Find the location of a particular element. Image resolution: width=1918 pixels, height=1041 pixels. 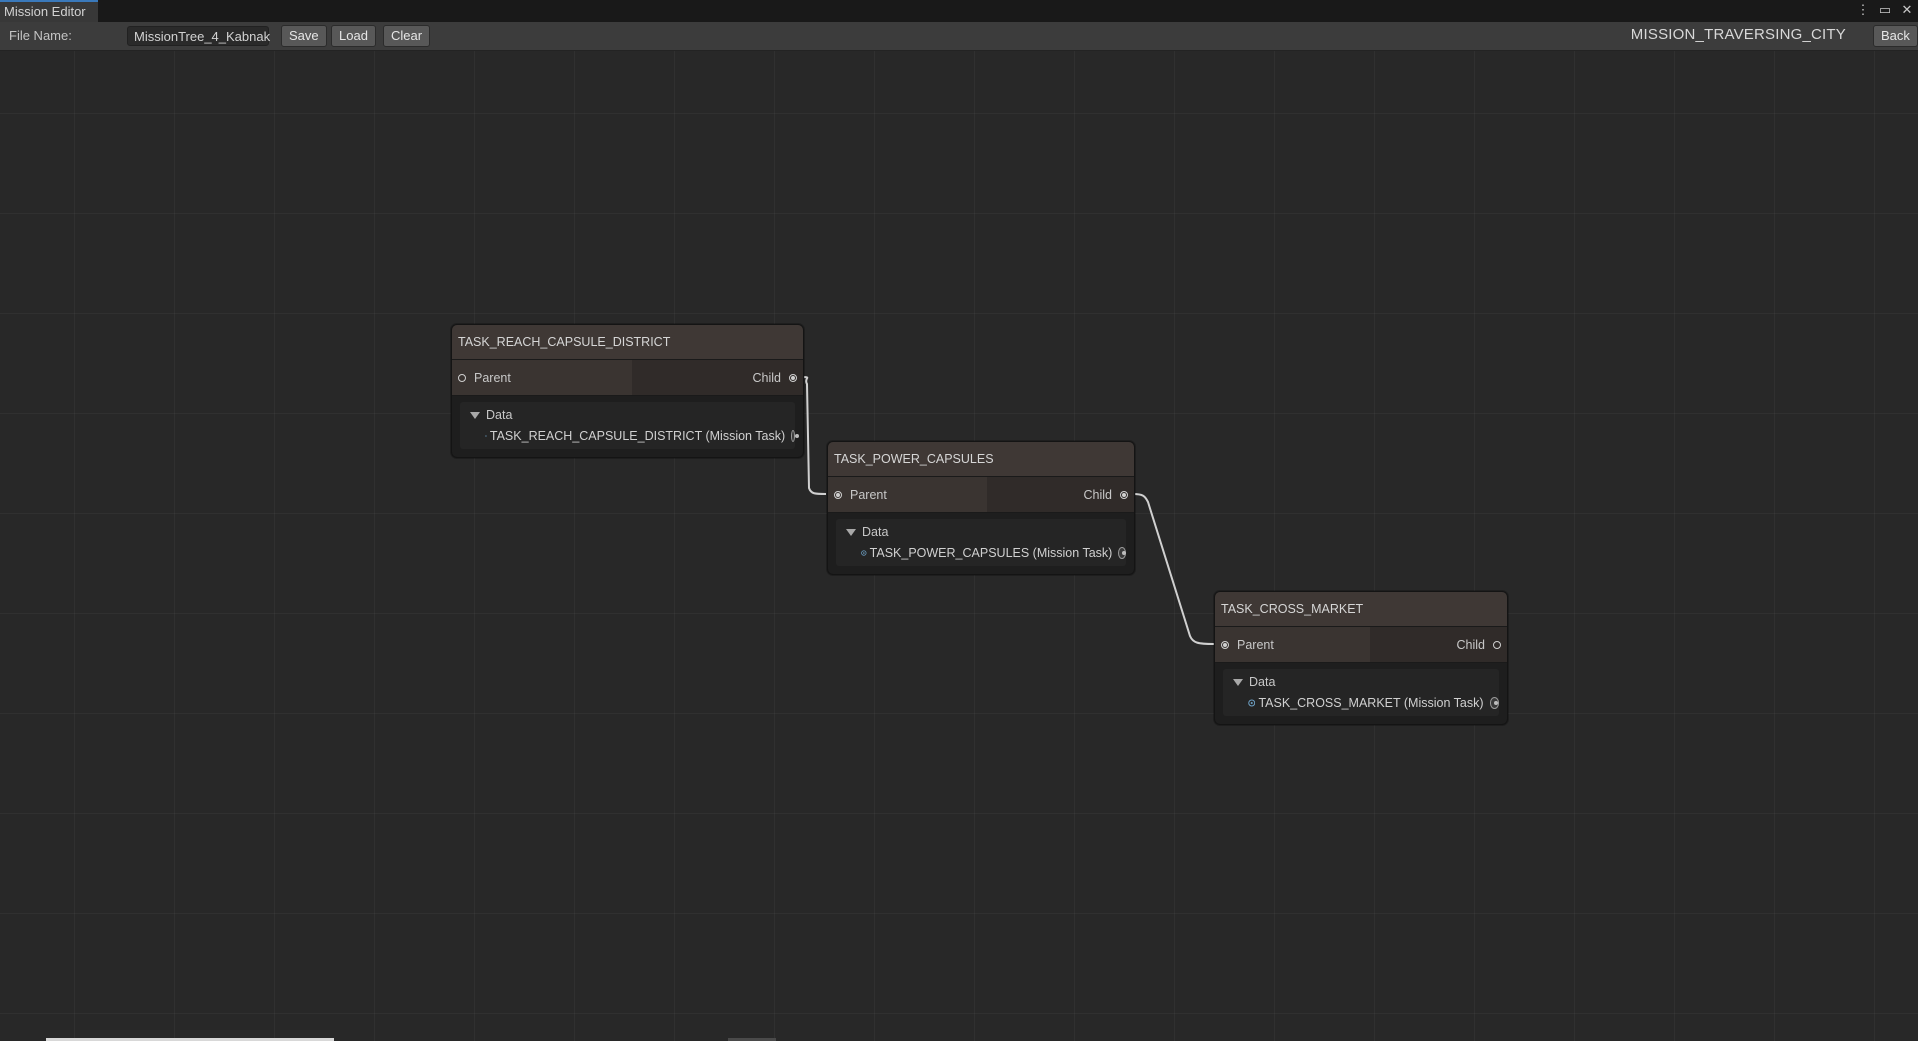

file-name-label: File Name: is located at coordinates (40, 35).